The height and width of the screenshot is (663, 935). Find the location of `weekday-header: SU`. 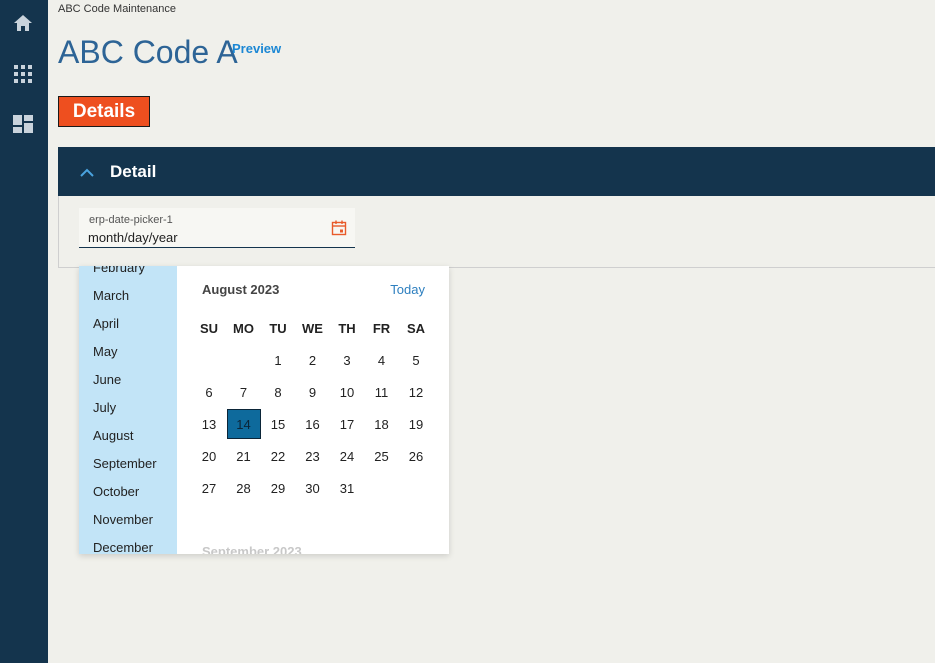

weekday-header: SU is located at coordinates (209, 328).